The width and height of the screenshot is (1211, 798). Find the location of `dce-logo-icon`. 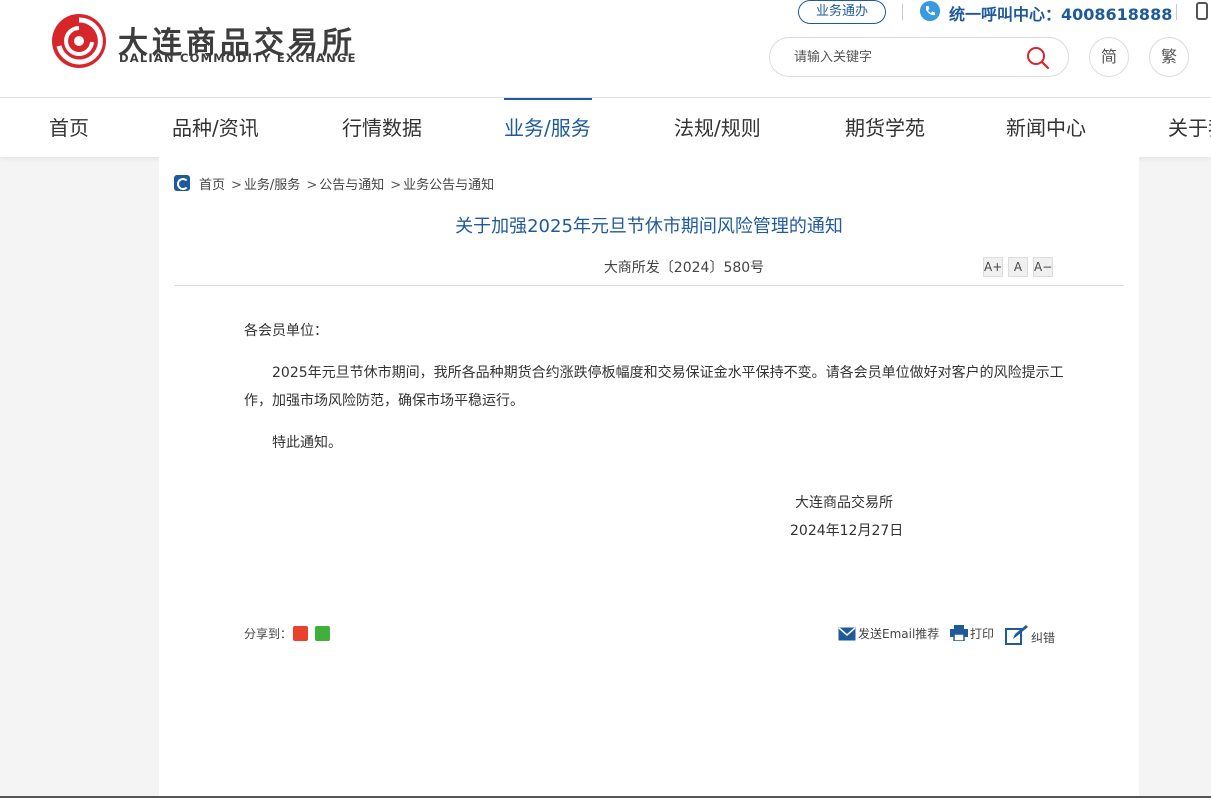

dce-logo-icon is located at coordinates (79, 41).